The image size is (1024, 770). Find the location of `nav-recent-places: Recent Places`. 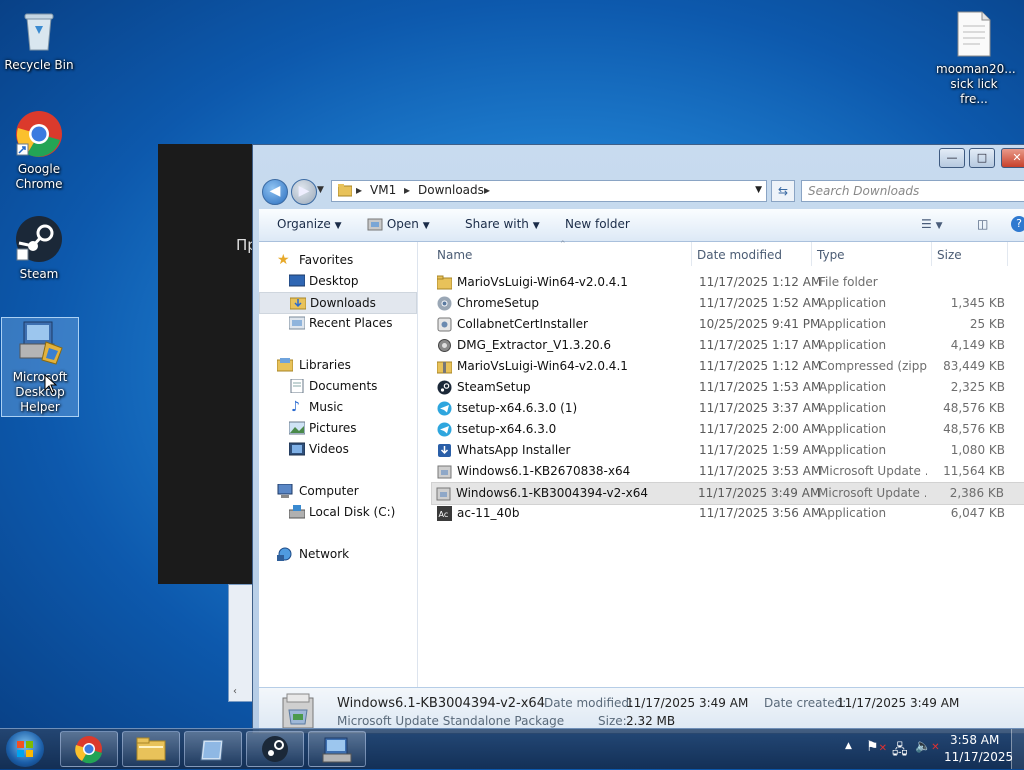

nav-recent-places: Recent Places is located at coordinates (337, 323).